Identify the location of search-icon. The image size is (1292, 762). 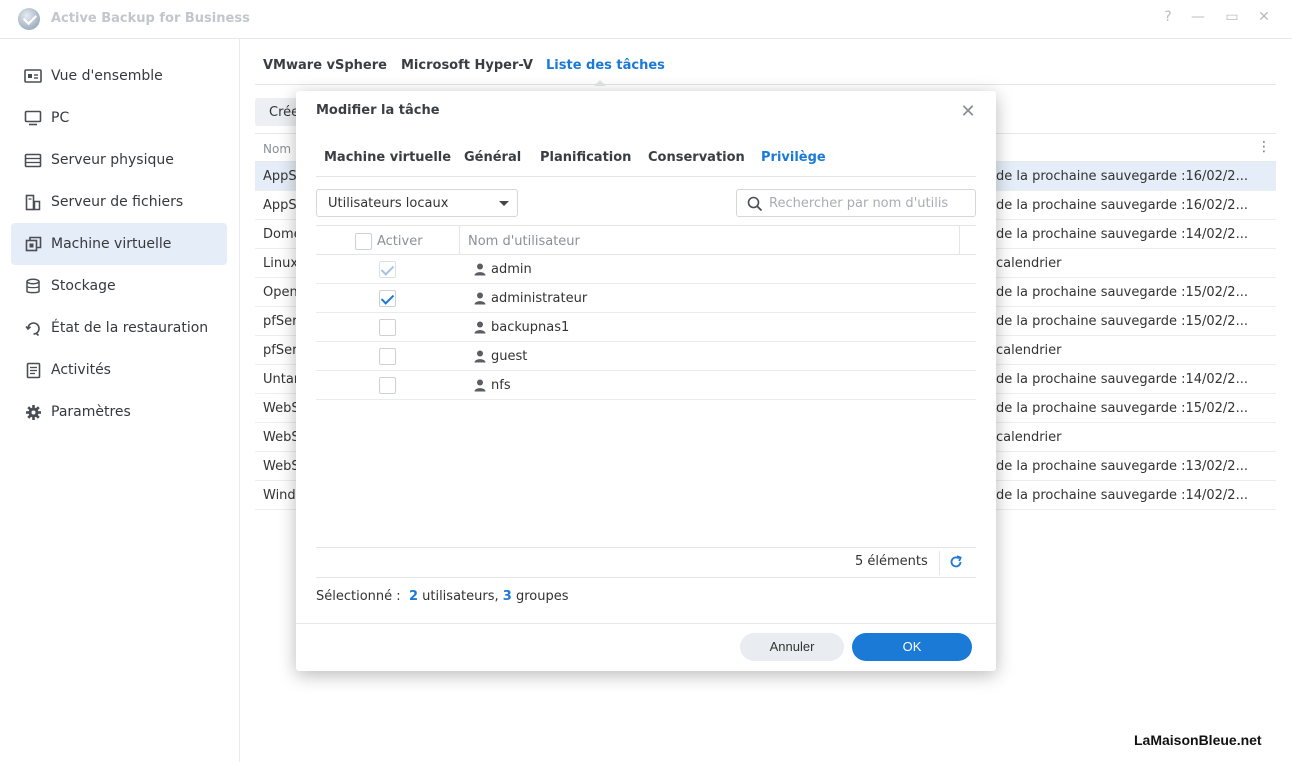
(755, 204).